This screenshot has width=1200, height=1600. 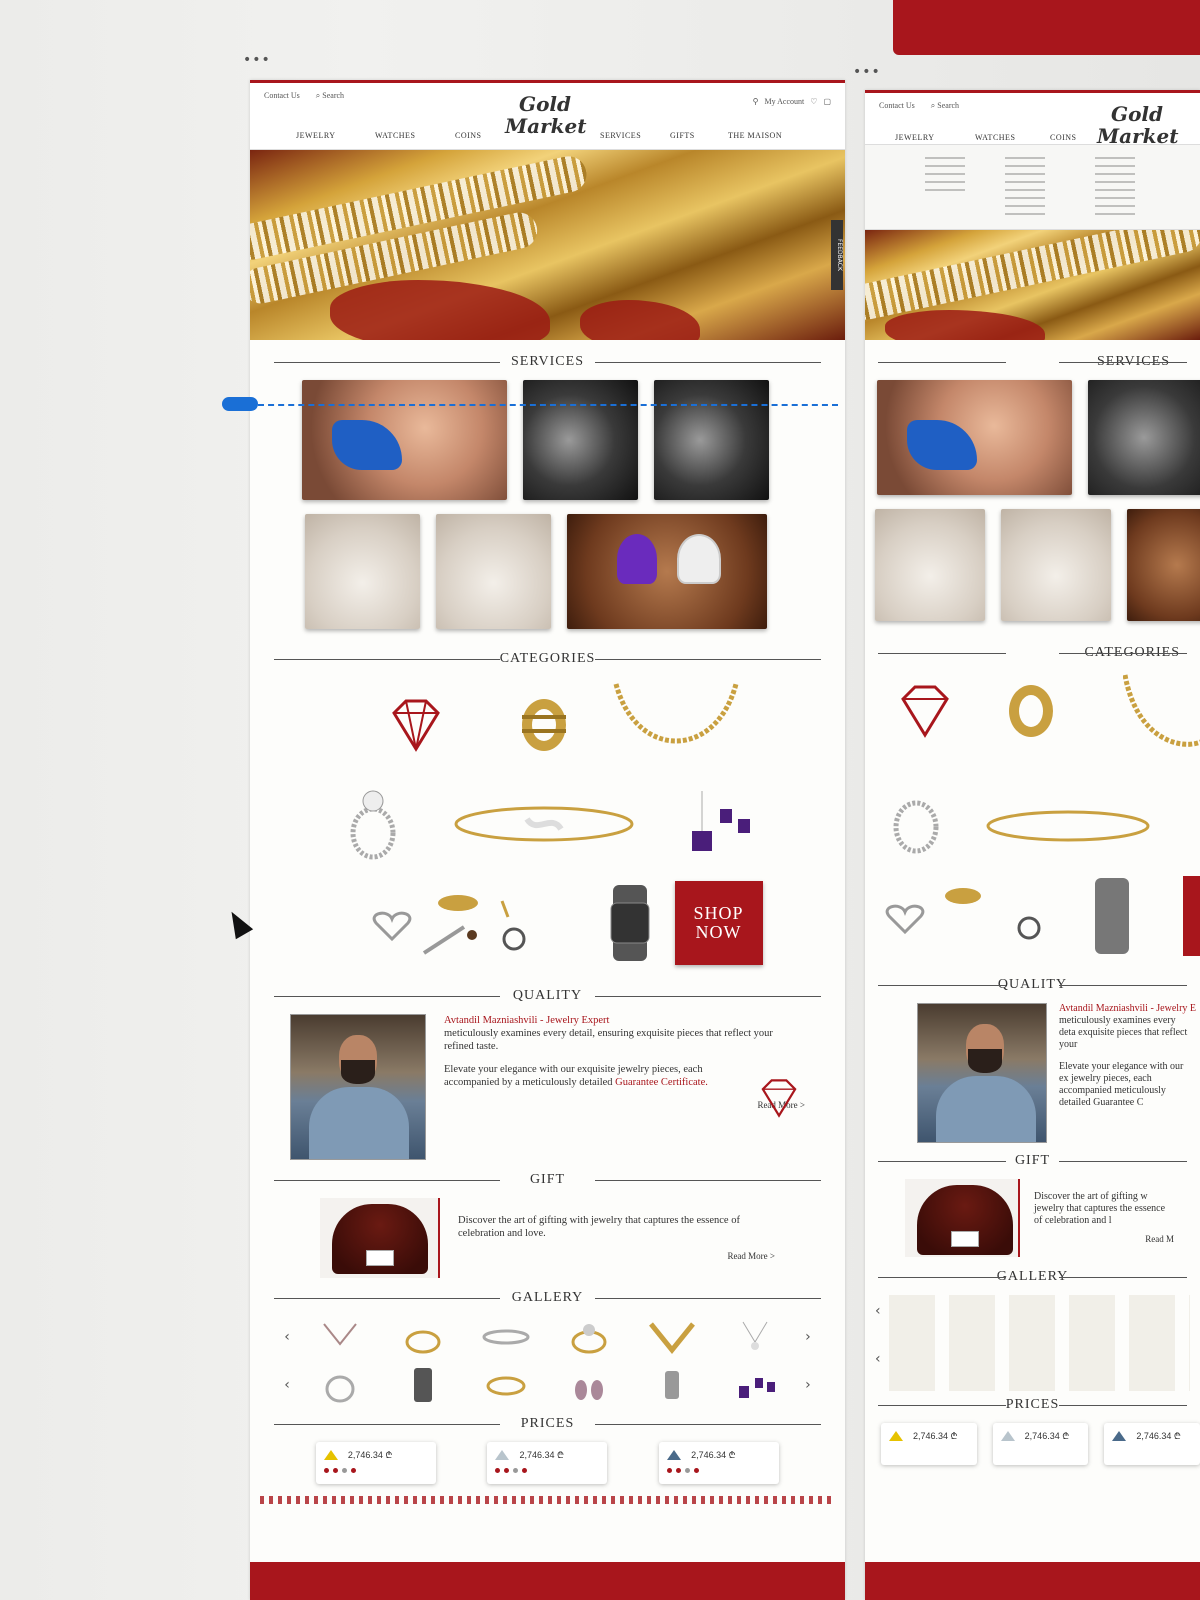 What do you see at coordinates (547, 659) in the screenshot?
I see `section-title-categories: CATEGORIES` at bounding box center [547, 659].